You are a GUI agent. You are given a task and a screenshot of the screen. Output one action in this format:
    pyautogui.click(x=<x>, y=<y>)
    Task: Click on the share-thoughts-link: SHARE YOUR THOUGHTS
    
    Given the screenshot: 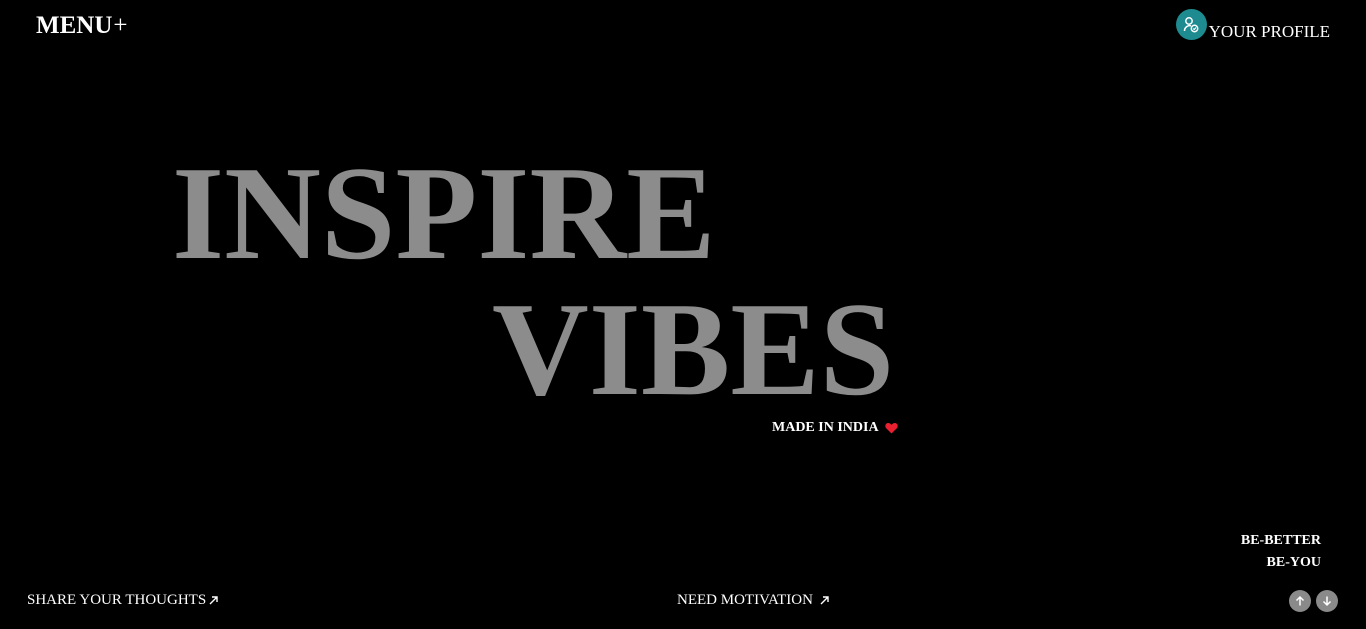 What is the action you would take?
    pyautogui.click(x=122, y=600)
    